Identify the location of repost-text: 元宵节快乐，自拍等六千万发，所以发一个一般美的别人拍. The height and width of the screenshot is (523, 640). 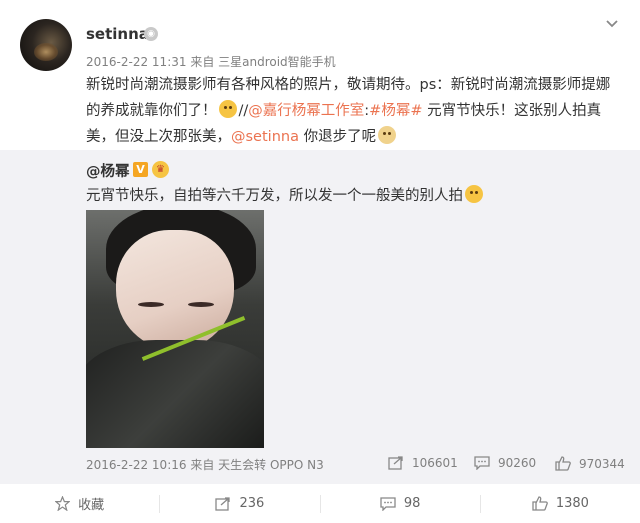
(285, 195).